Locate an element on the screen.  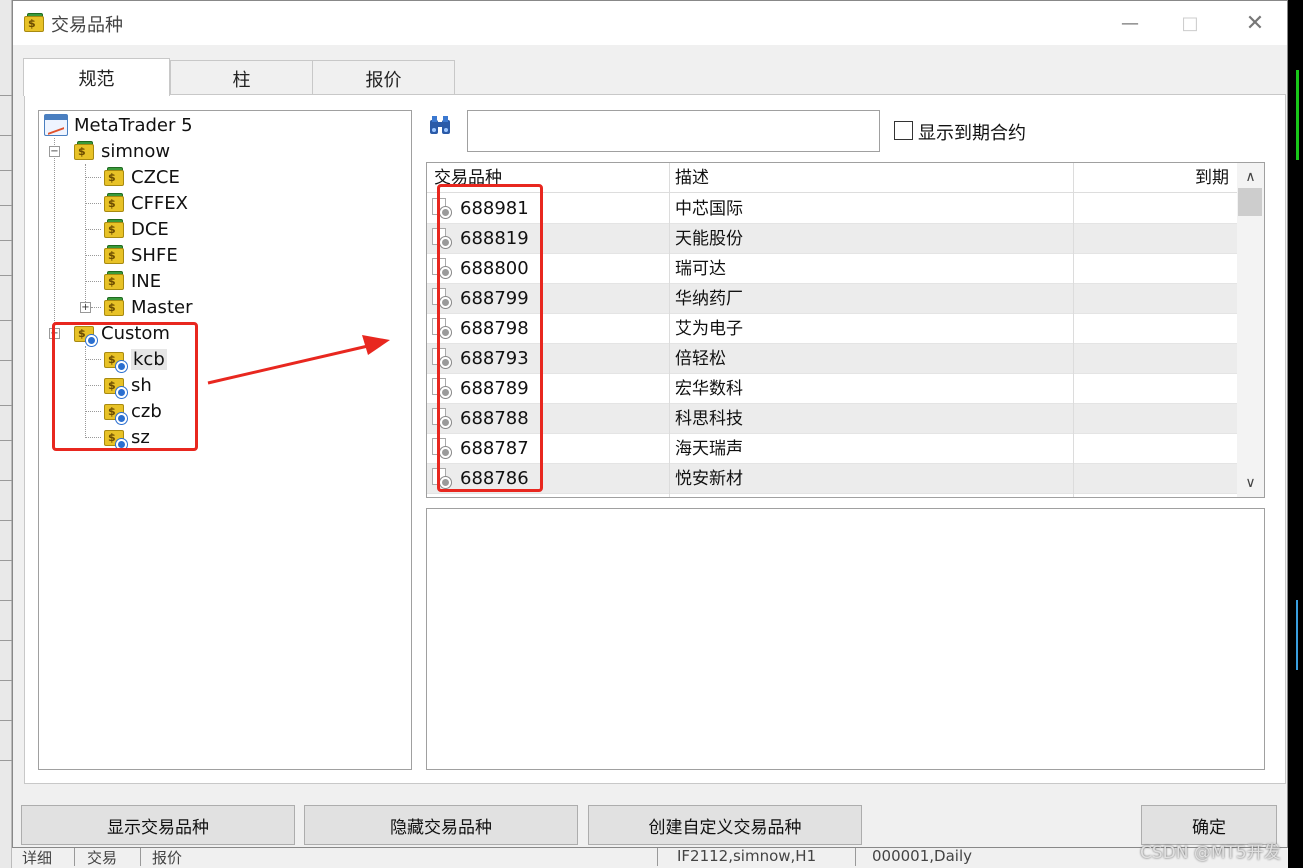
close-button: ✕ is located at coordinates (1255, 23).